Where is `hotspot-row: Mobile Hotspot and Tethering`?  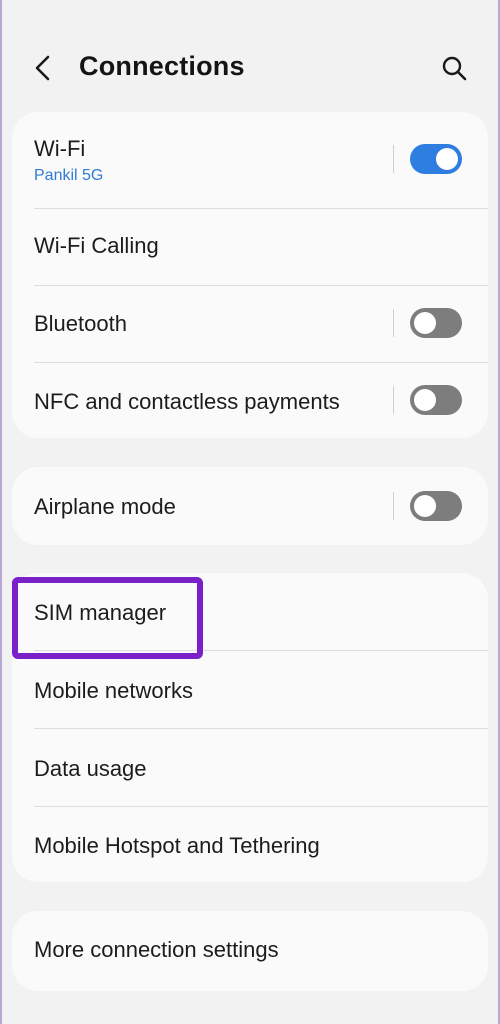
hotspot-row: Mobile Hotspot and Tethering is located at coordinates (250, 844).